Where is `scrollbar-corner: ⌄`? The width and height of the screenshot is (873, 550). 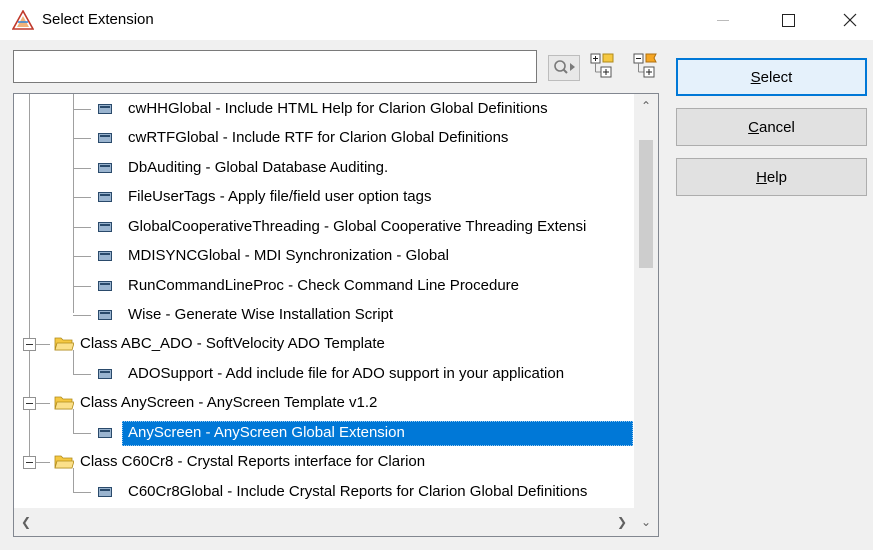
scrollbar-corner: ⌄ is located at coordinates (646, 522).